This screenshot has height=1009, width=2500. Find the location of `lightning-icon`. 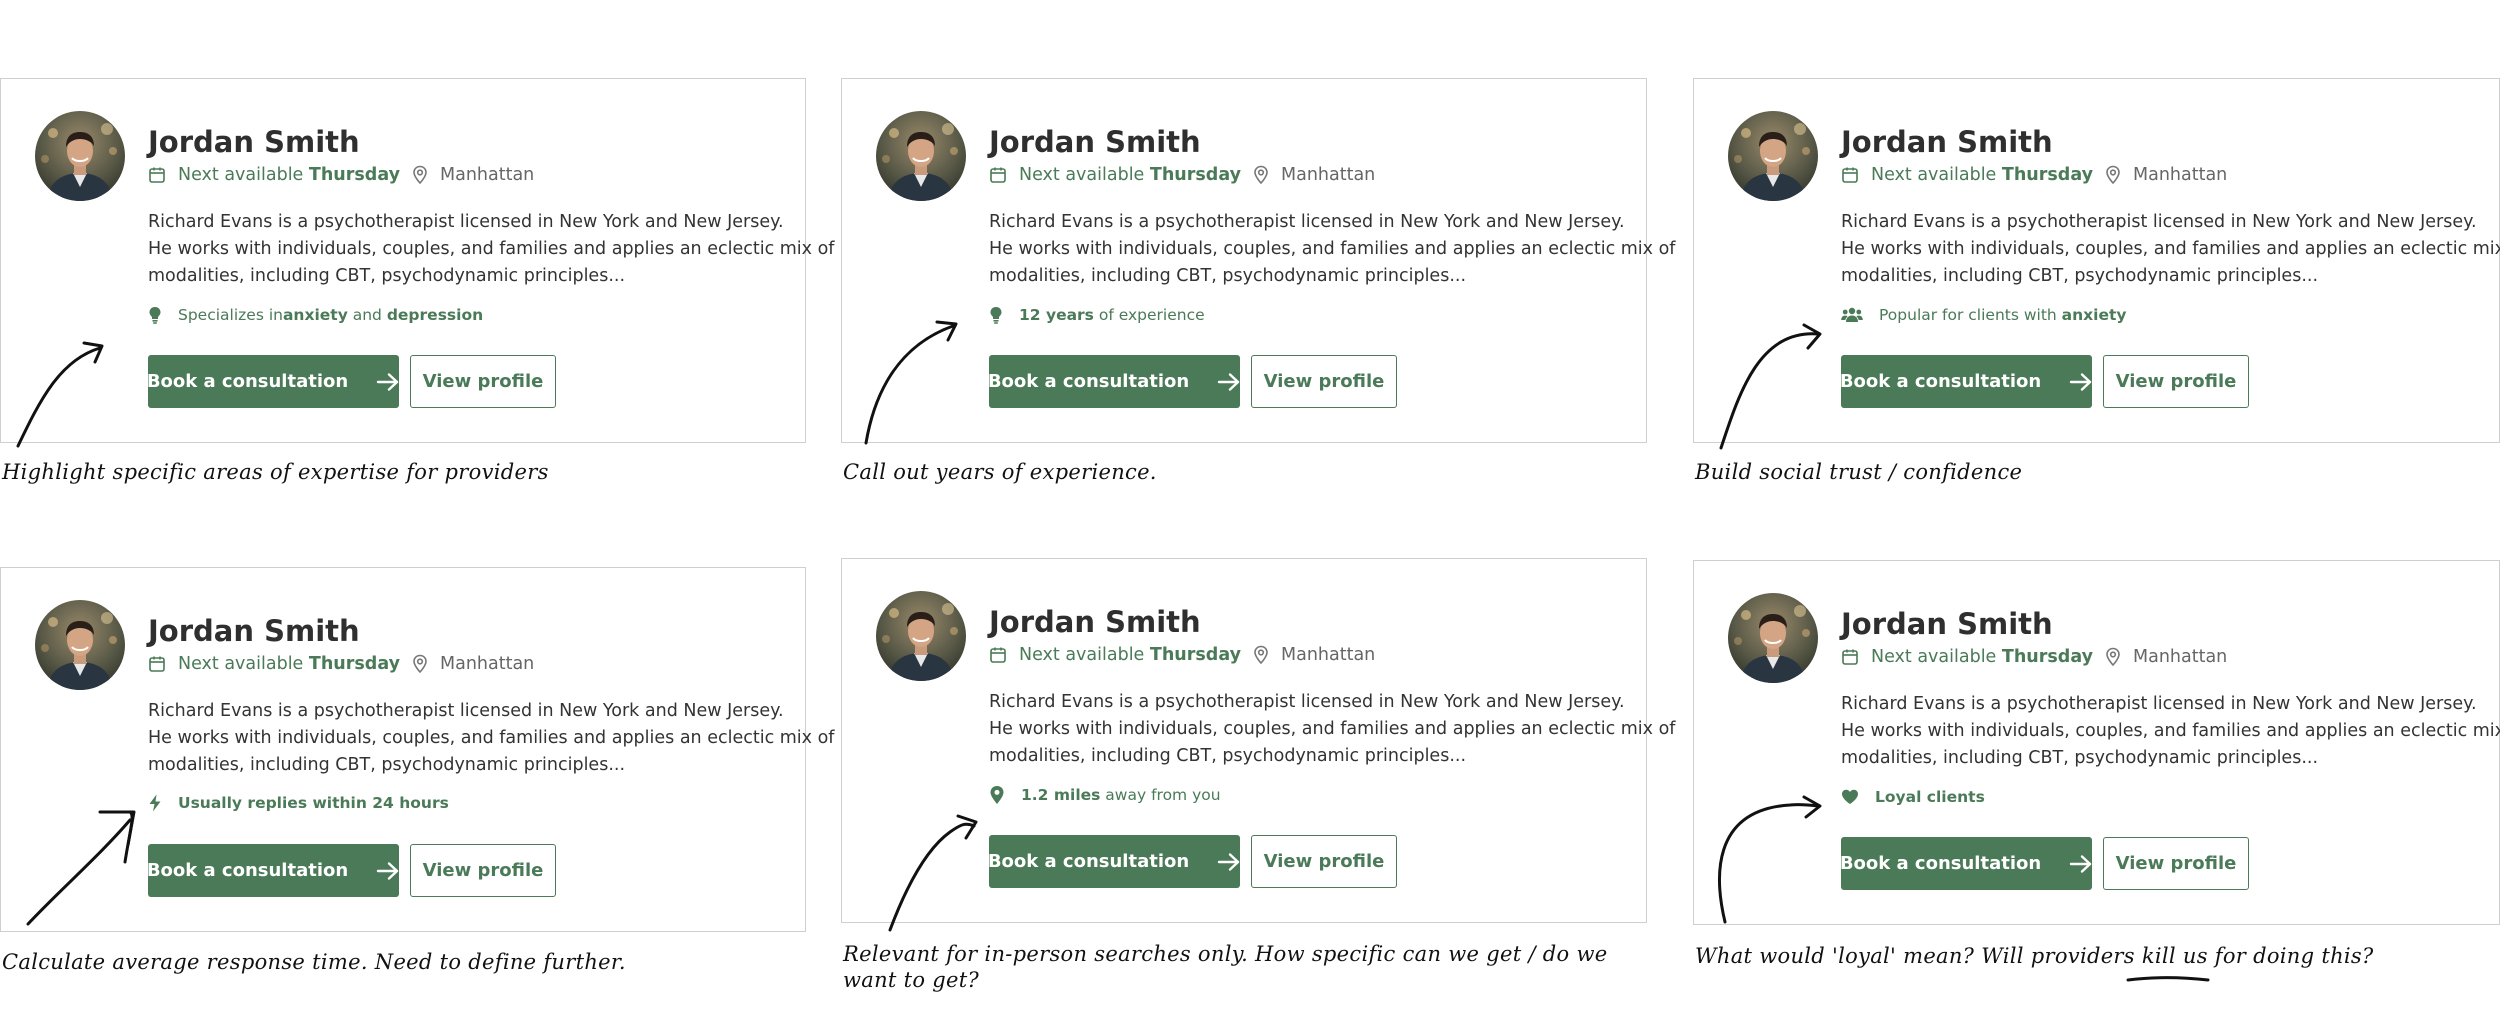

lightning-icon is located at coordinates (159, 803).